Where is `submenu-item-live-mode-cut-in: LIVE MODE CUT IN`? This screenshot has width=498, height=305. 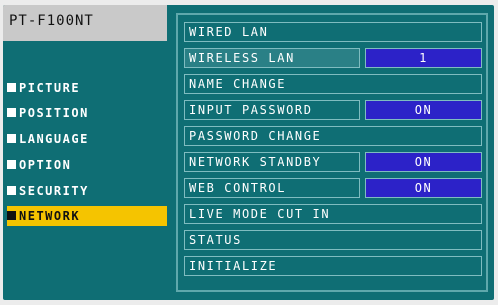
submenu-item-live-mode-cut-in: LIVE MODE CUT IN is located at coordinates (333, 214).